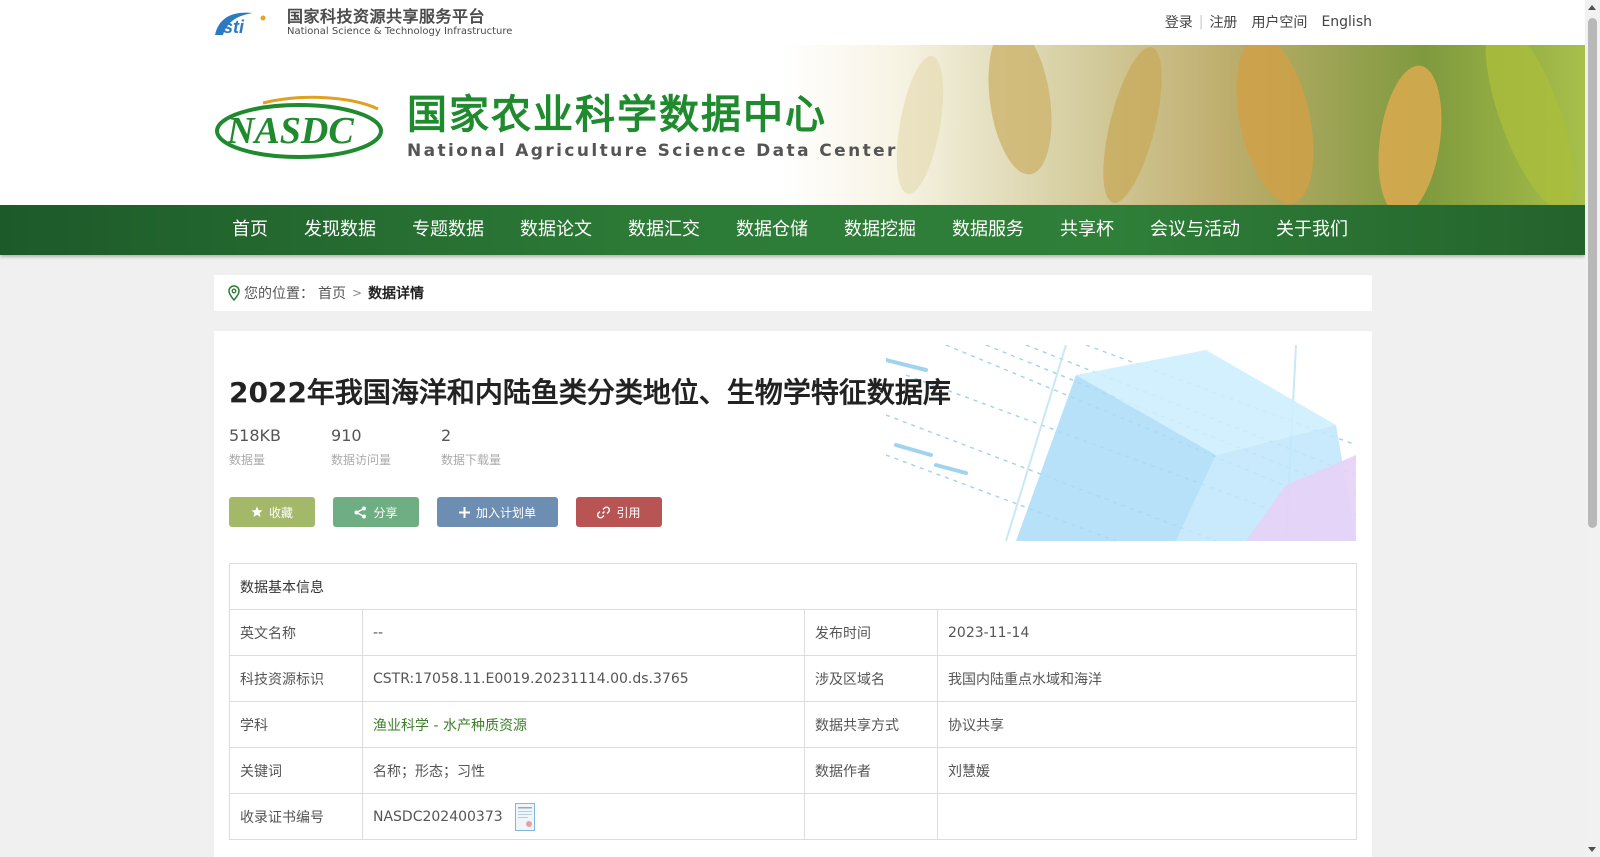  I want to click on share-button: 分享, so click(376, 512).